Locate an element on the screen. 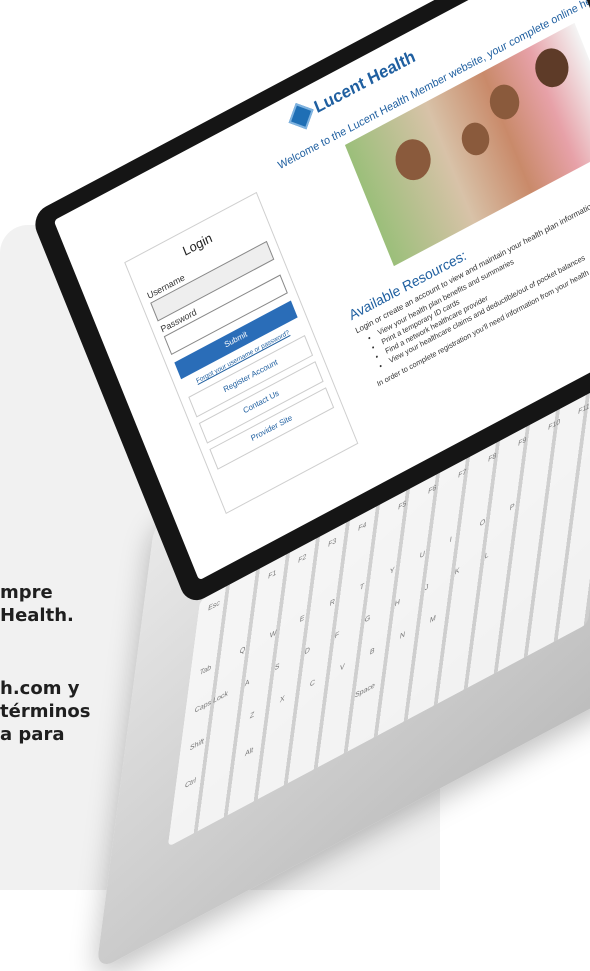 The width and height of the screenshot is (590, 971). background-text-line: h.com y is located at coordinates (40, 688).